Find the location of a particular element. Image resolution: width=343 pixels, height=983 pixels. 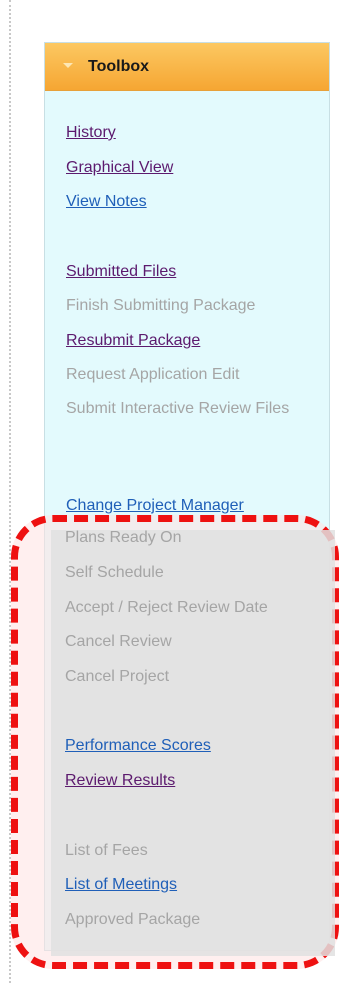

cancel-review-item: Cancel Review is located at coordinates (118, 641).